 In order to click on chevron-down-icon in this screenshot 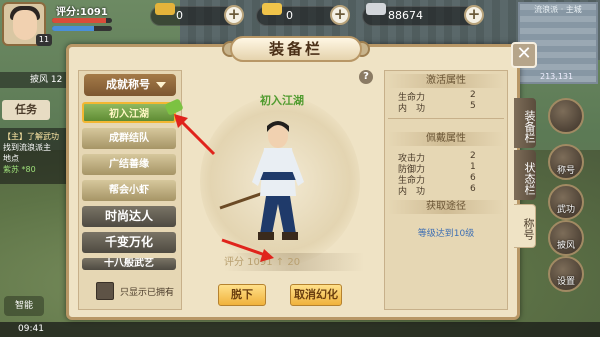, I will do `click(161, 85)`.